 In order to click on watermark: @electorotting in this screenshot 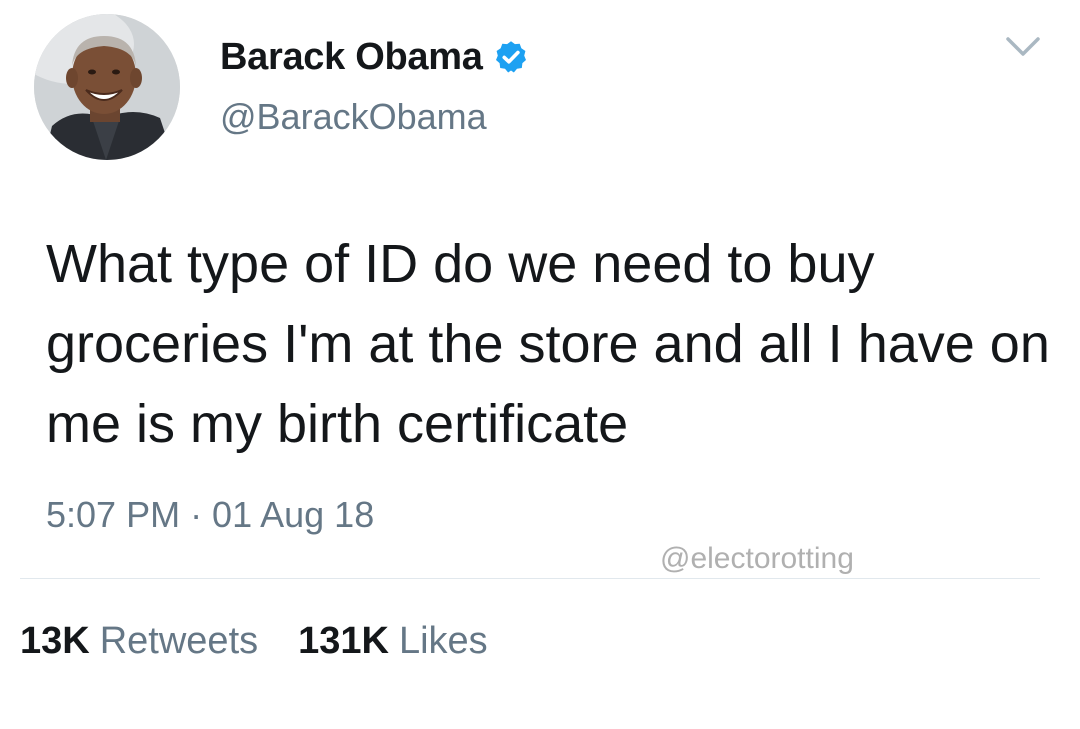, I will do `click(757, 558)`.